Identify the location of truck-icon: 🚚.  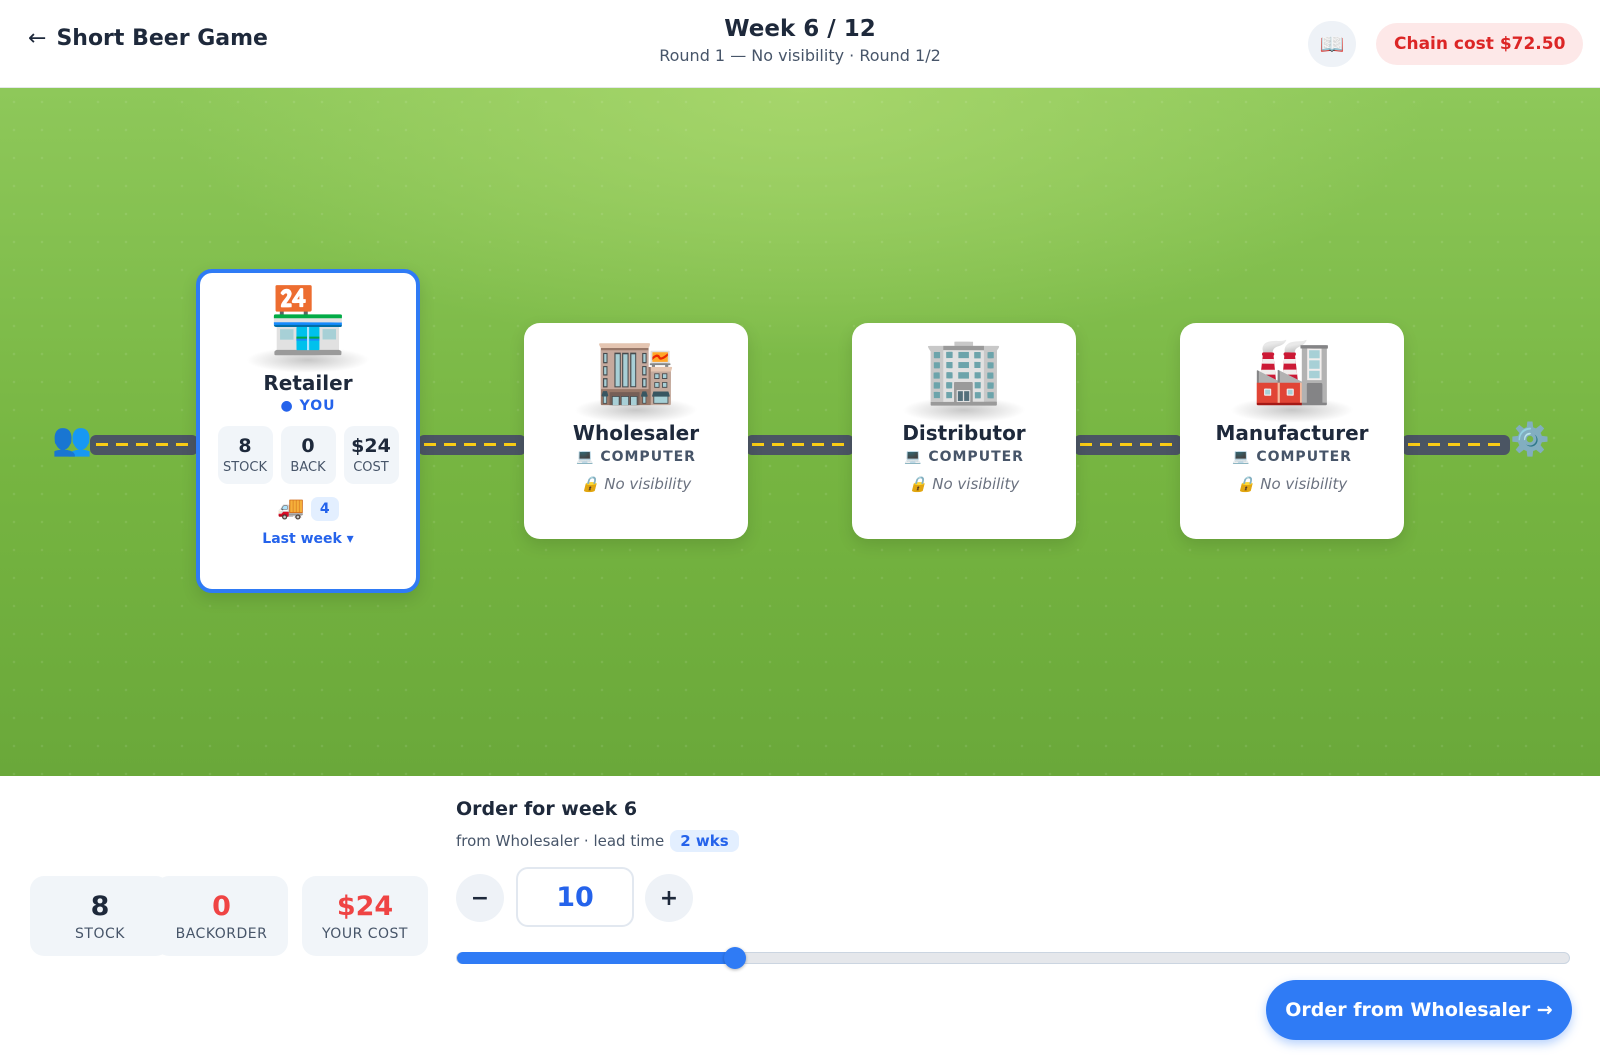
(291, 508).